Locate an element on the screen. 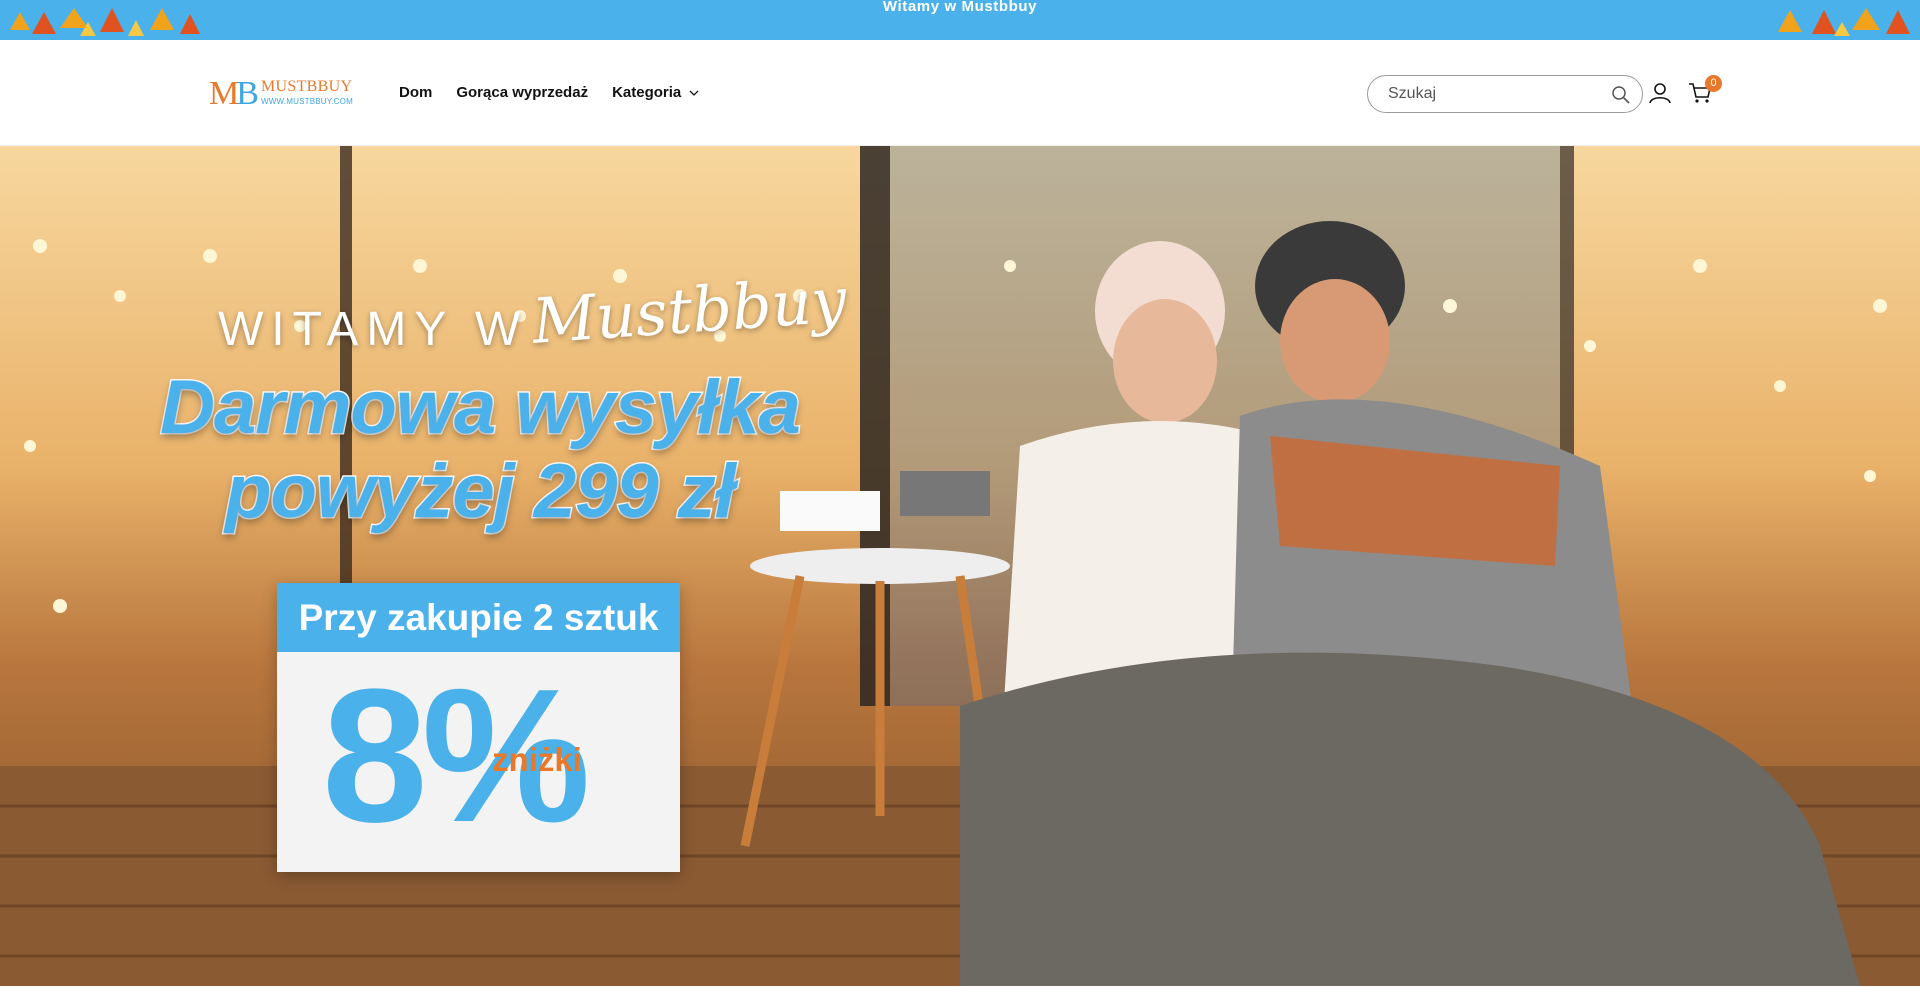 The width and height of the screenshot is (1920, 993). announcement-bar: Witamy w Mustbbuy is located at coordinates (960, 20).